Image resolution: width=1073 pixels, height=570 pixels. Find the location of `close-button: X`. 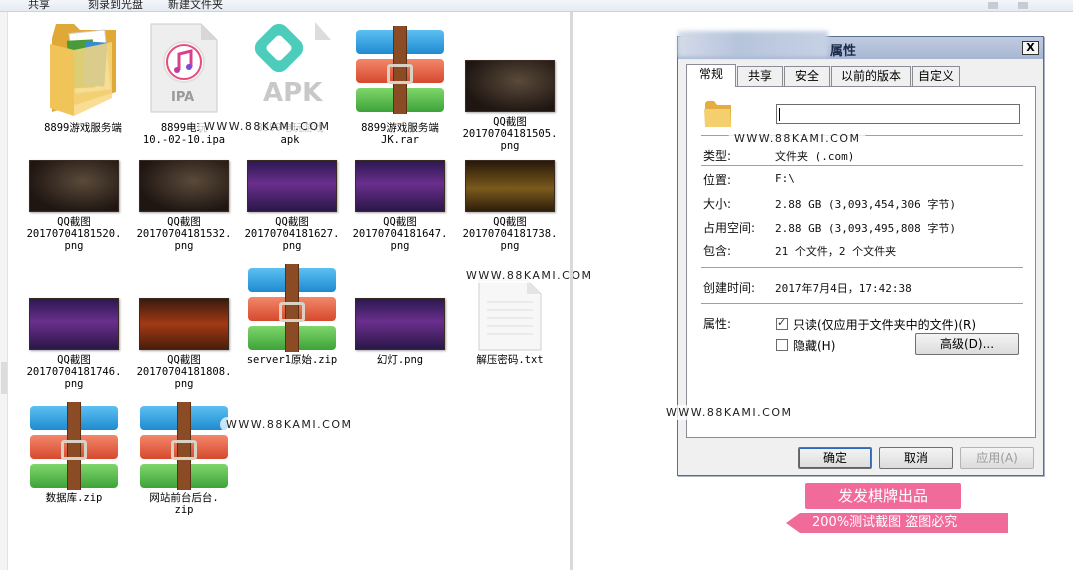

close-button: X is located at coordinates (1030, 48).